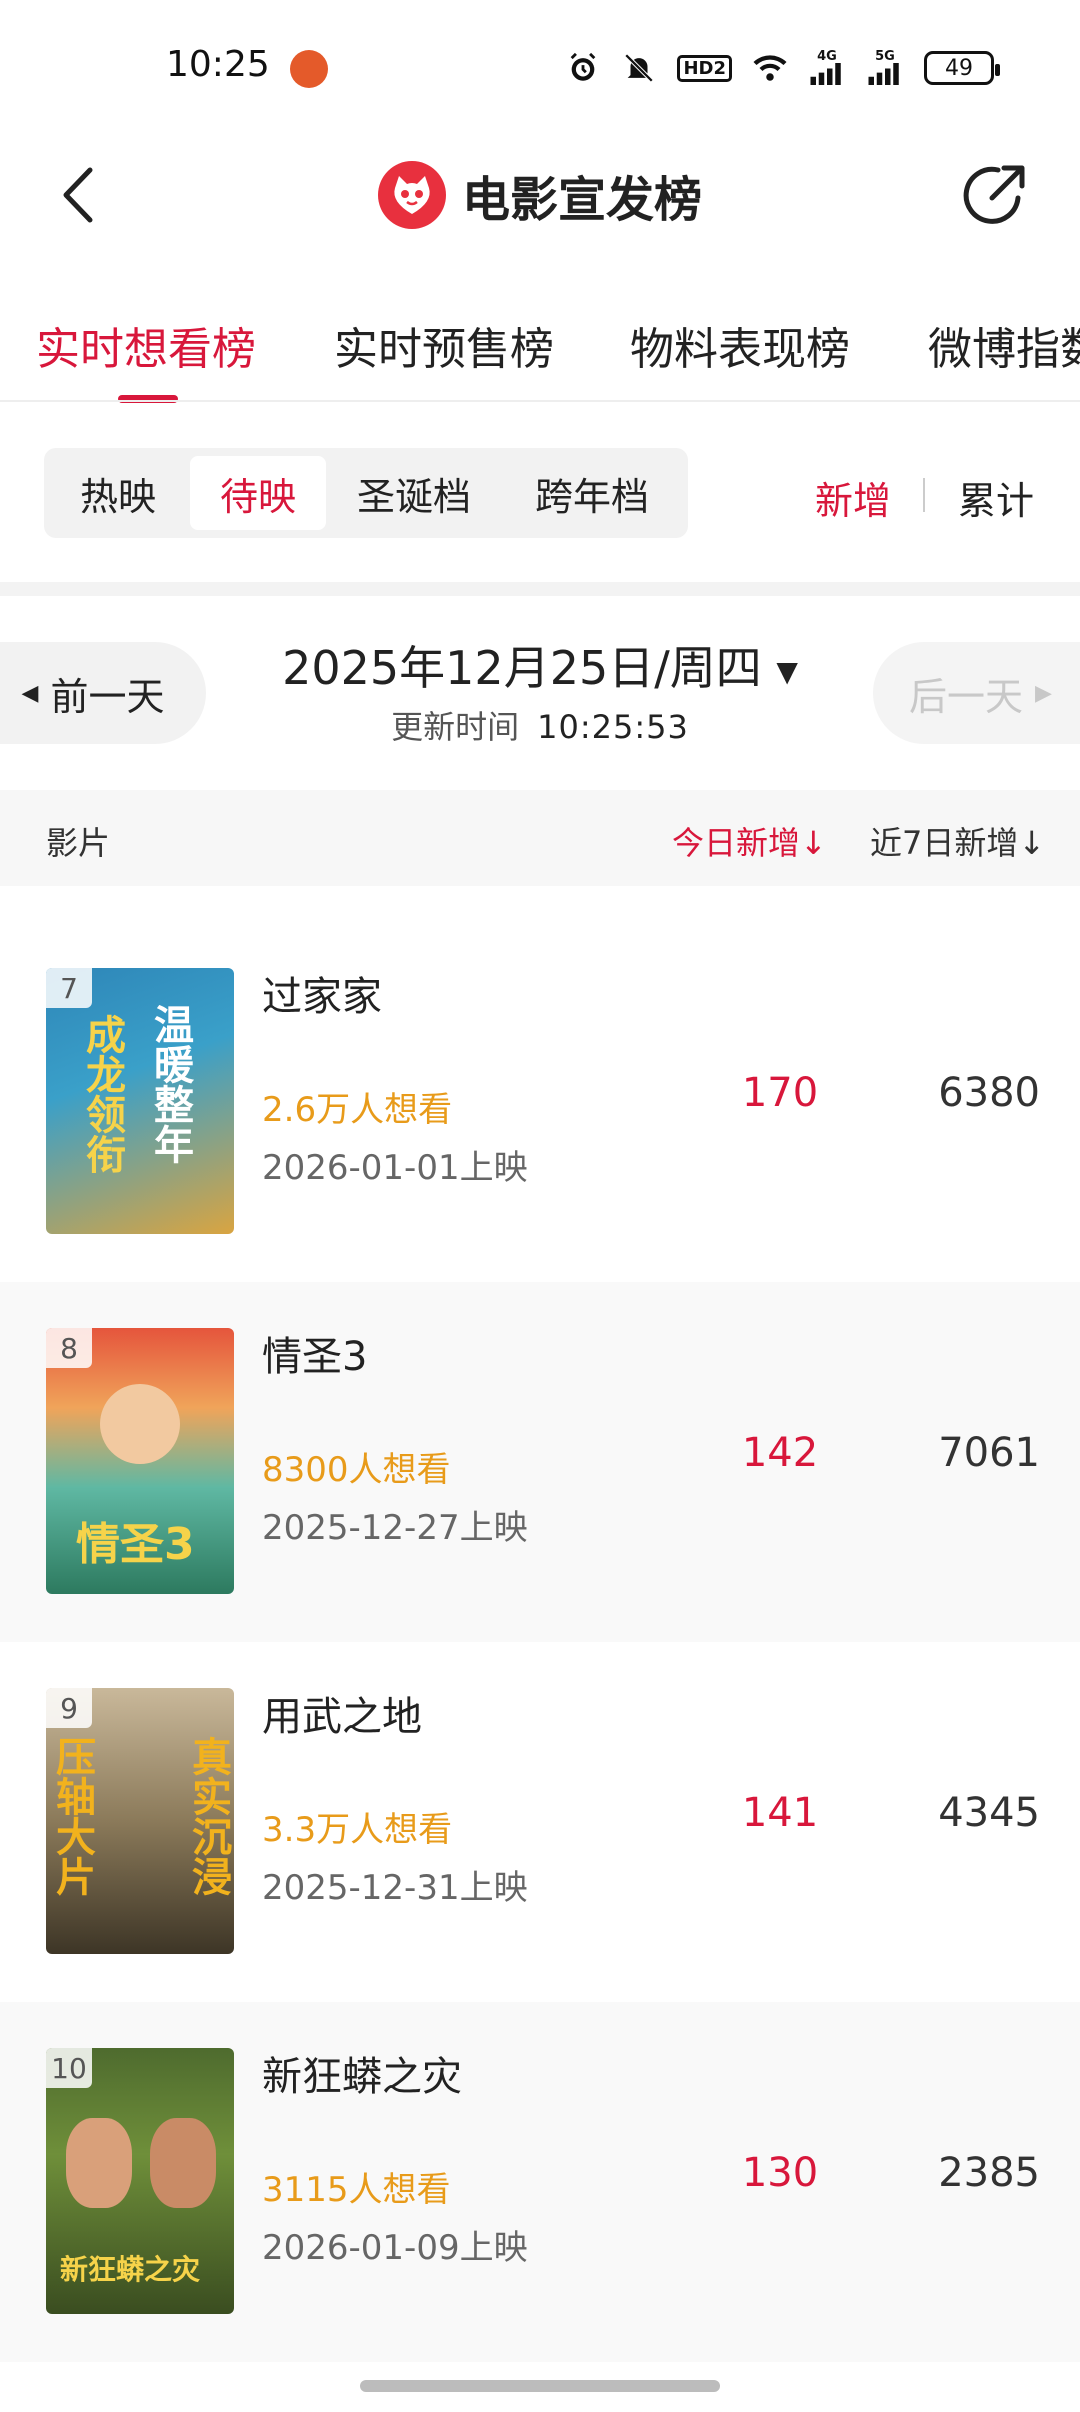 The width and height of the screenshot is (1080, 2412). I want to click on mute-icon, so click(639, 68).